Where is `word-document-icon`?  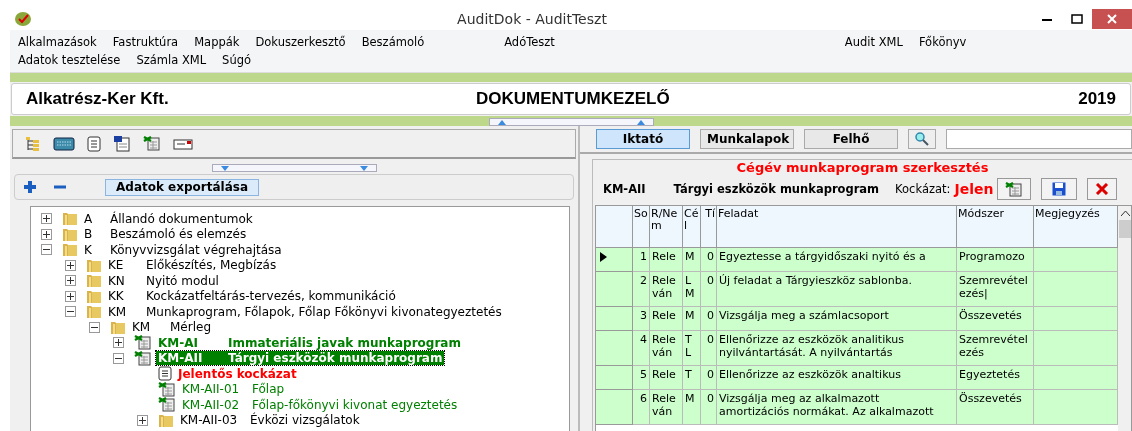 word-document-icon is located at coordinates (122, 143).